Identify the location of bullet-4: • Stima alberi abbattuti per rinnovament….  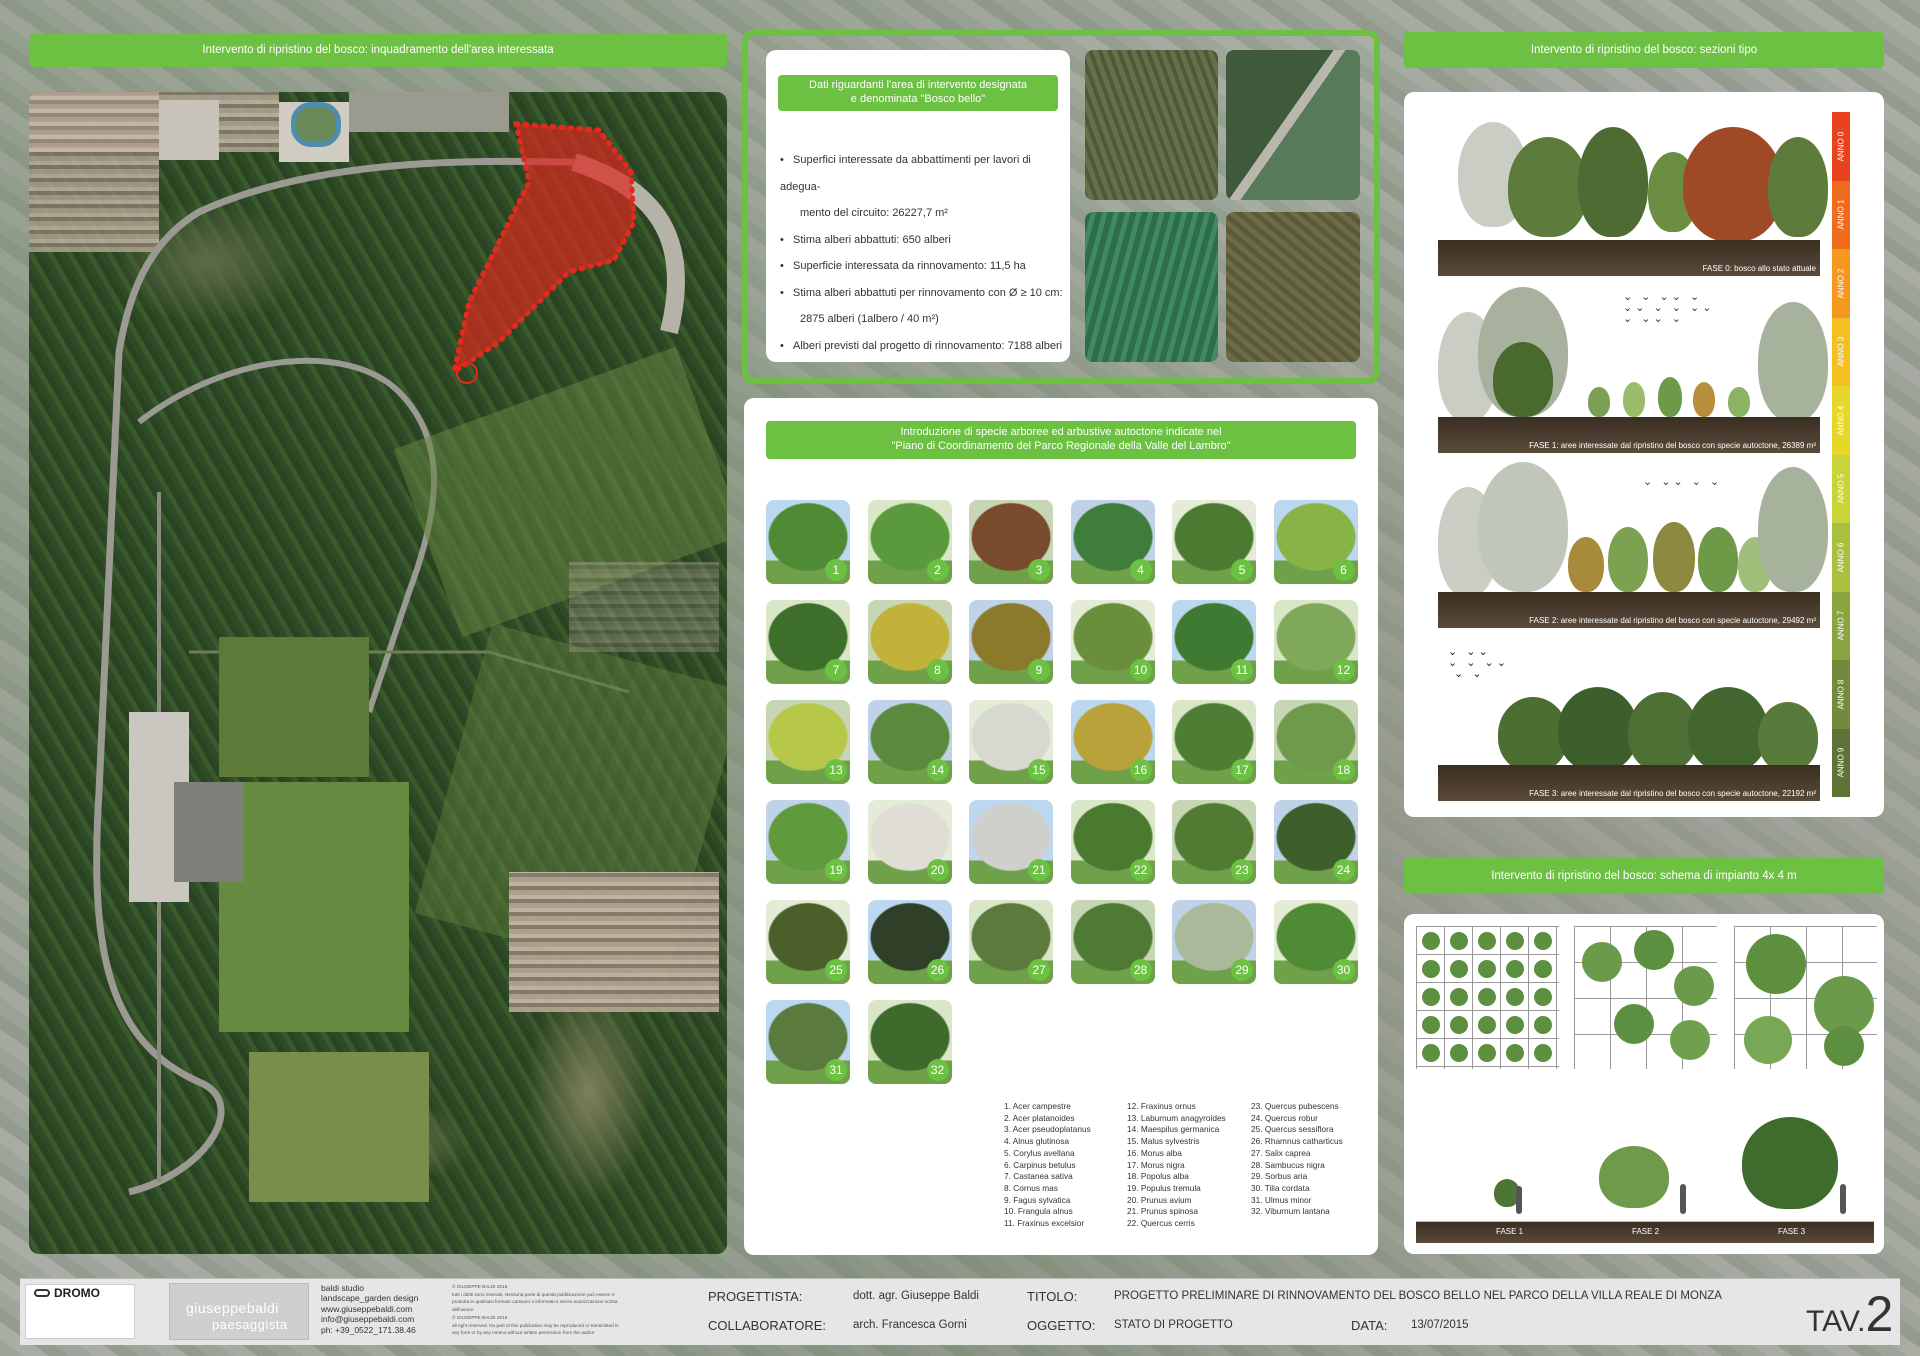
(921, 292).